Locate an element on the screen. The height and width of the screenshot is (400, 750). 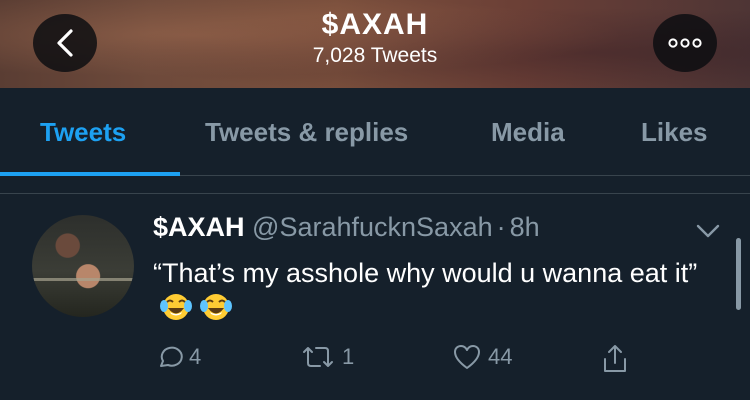
like-count: 44 is located at coordinates (500, 356).